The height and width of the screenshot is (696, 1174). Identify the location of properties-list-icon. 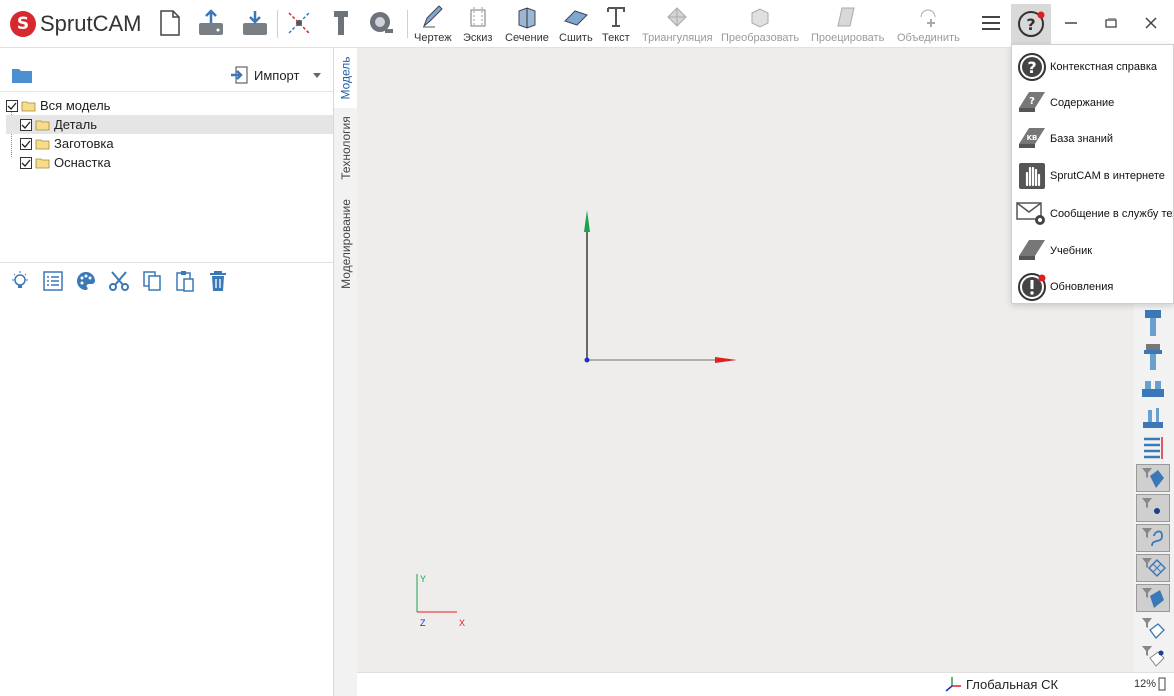
(52, 281).